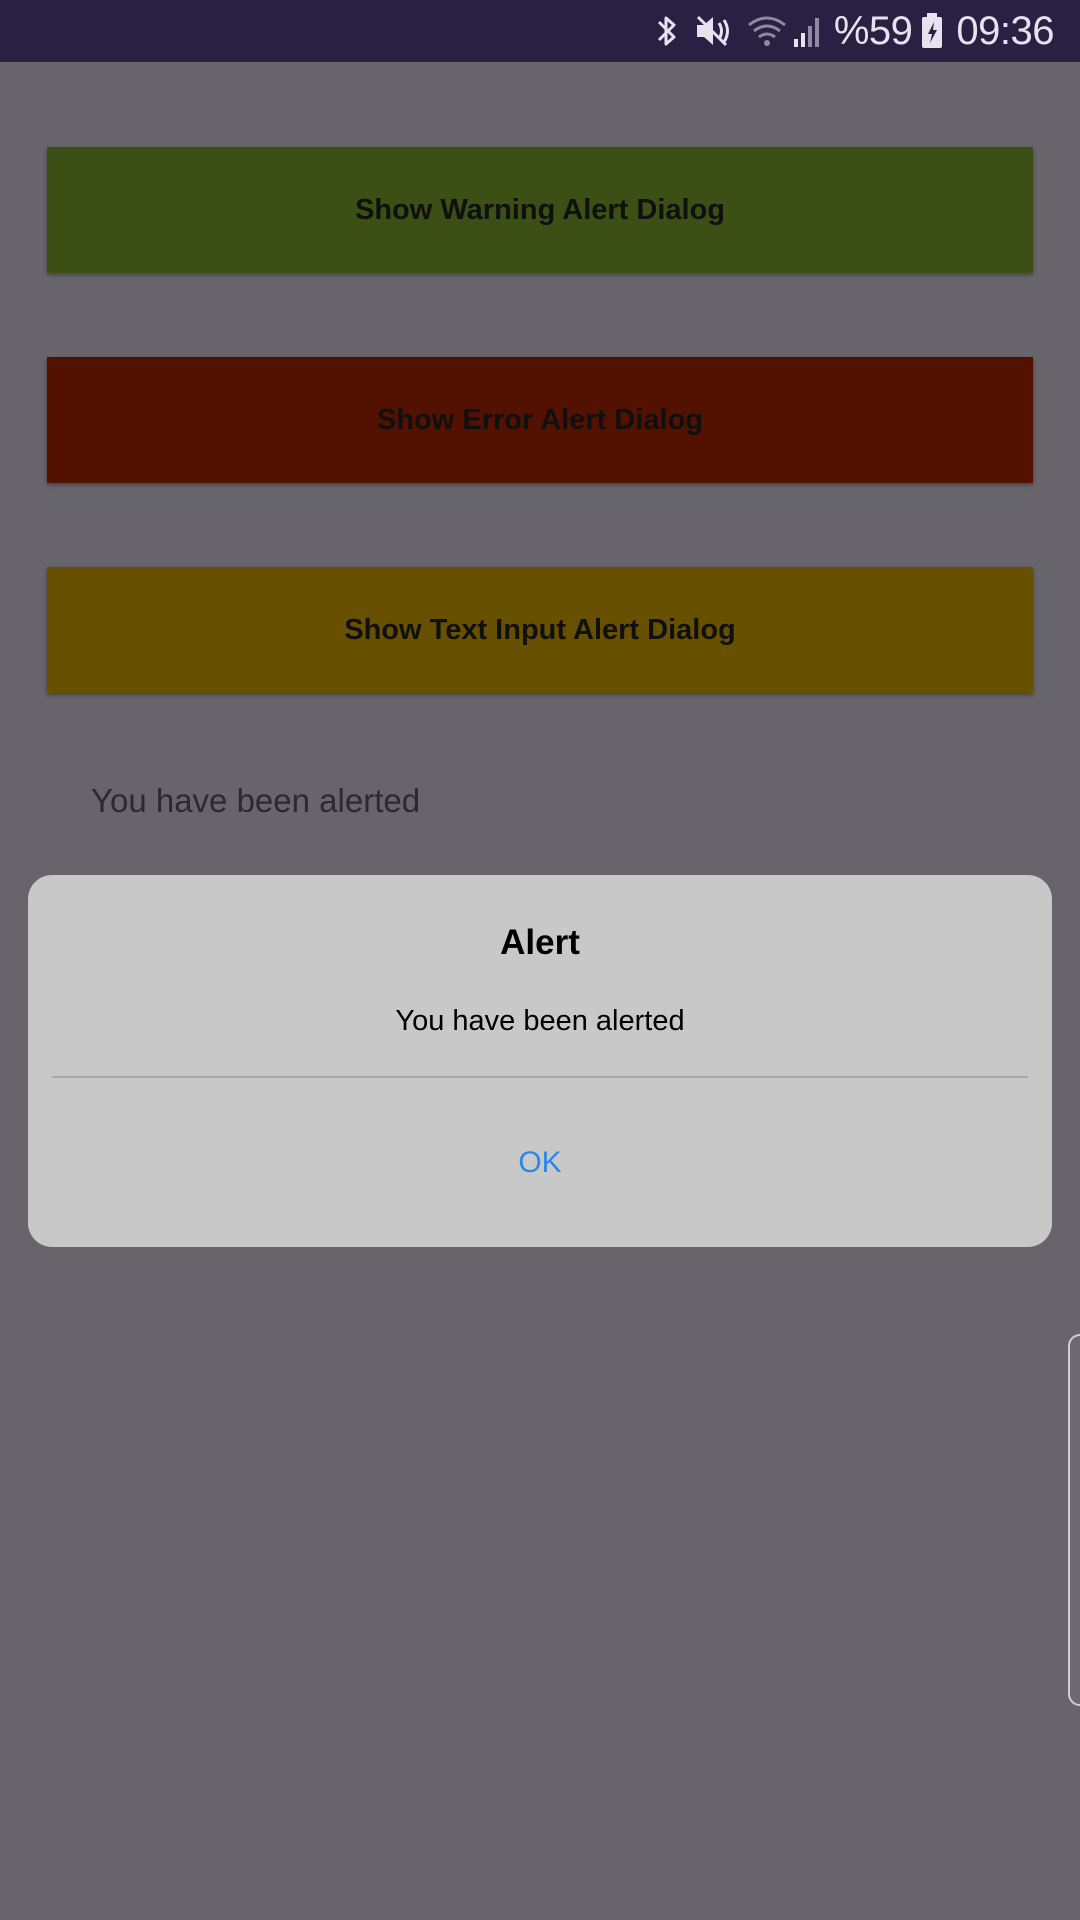 This screenshot has width=1080, height=1920. What do you see at coordinates (667, 31) in the screenshot?
I see `bluetooth-icon` at bounding box center [667, 31].